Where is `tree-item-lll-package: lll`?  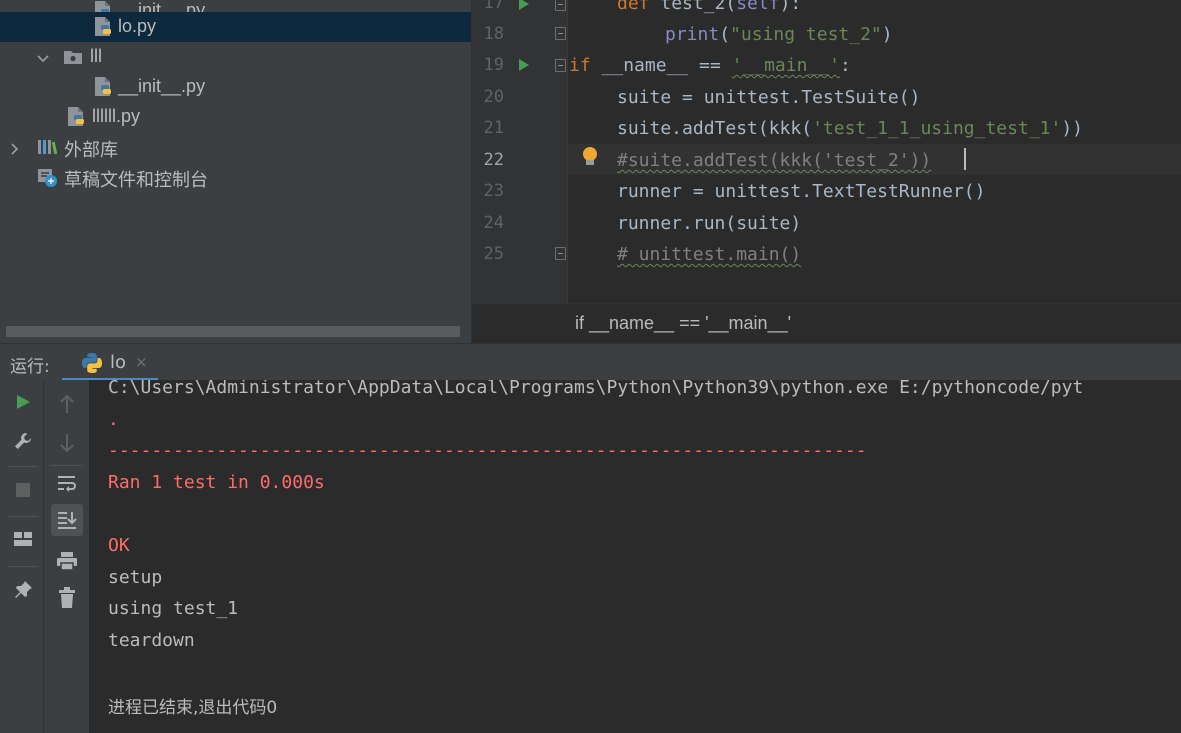 tree-item-lll-package: lll is located at coordinates (235, 57).